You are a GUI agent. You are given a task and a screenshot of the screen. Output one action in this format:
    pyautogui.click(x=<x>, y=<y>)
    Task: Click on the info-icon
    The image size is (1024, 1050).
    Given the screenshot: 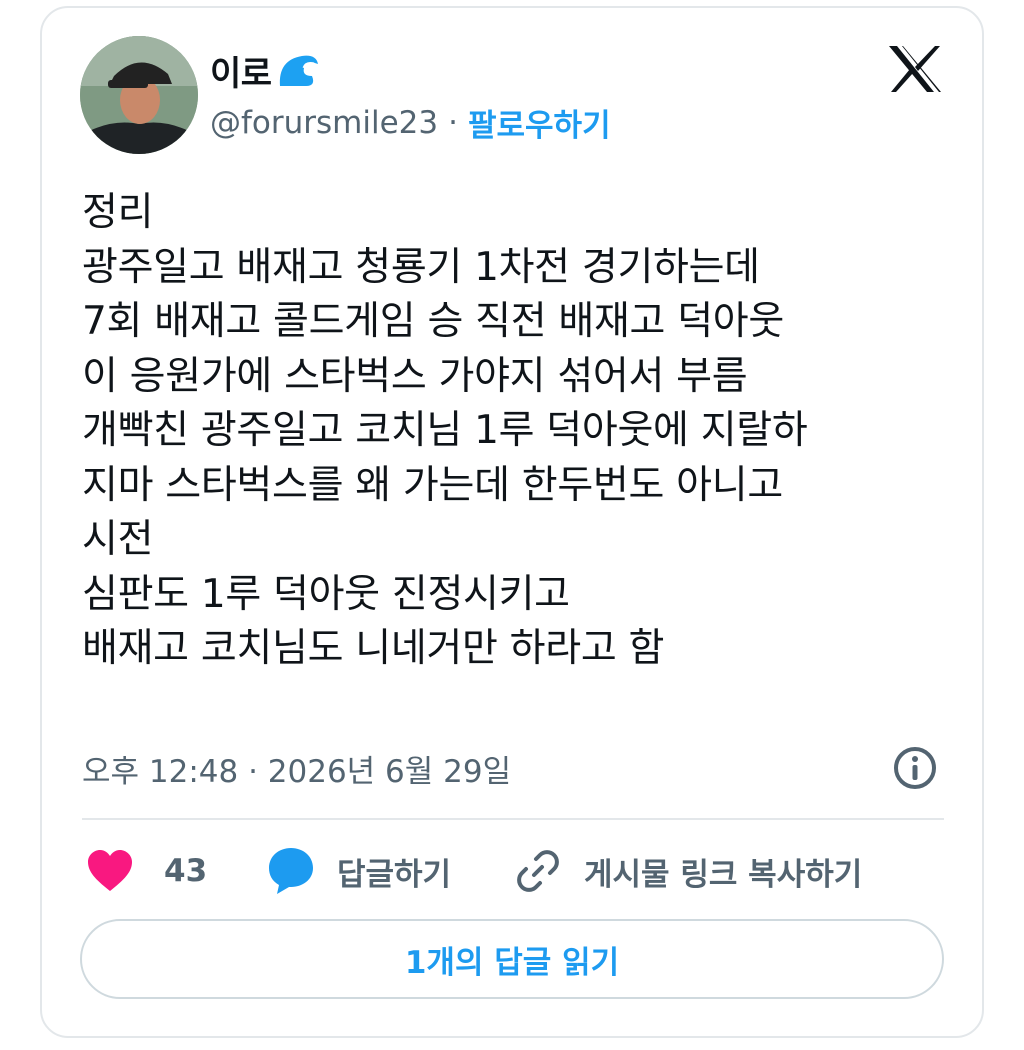 What is the action you would take?
    pyautogui.click(x=915, y=768)
    